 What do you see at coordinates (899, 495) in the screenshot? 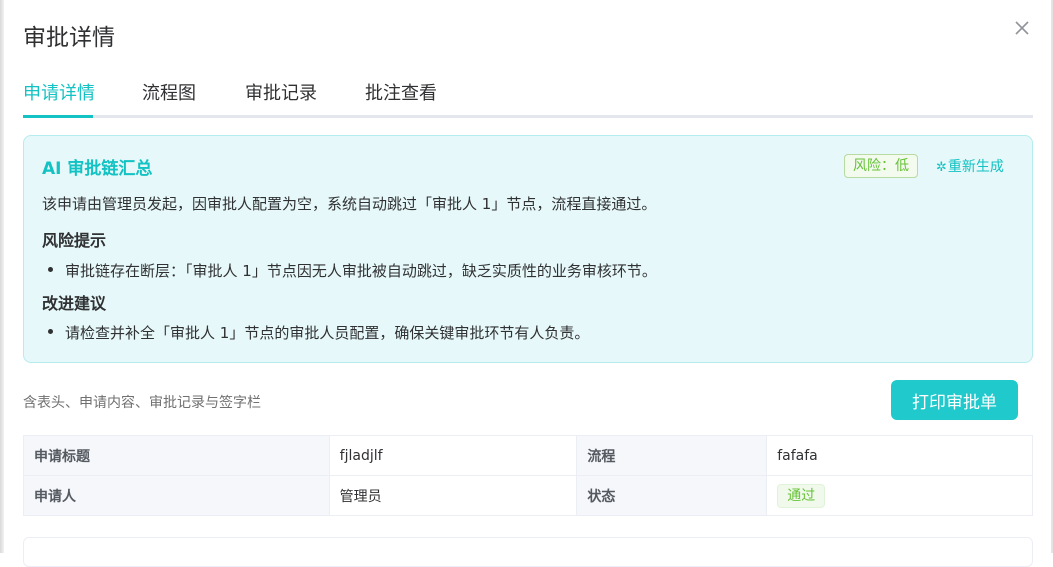
I see `cell-value-status: 通过` at bounding box center [899, 495].